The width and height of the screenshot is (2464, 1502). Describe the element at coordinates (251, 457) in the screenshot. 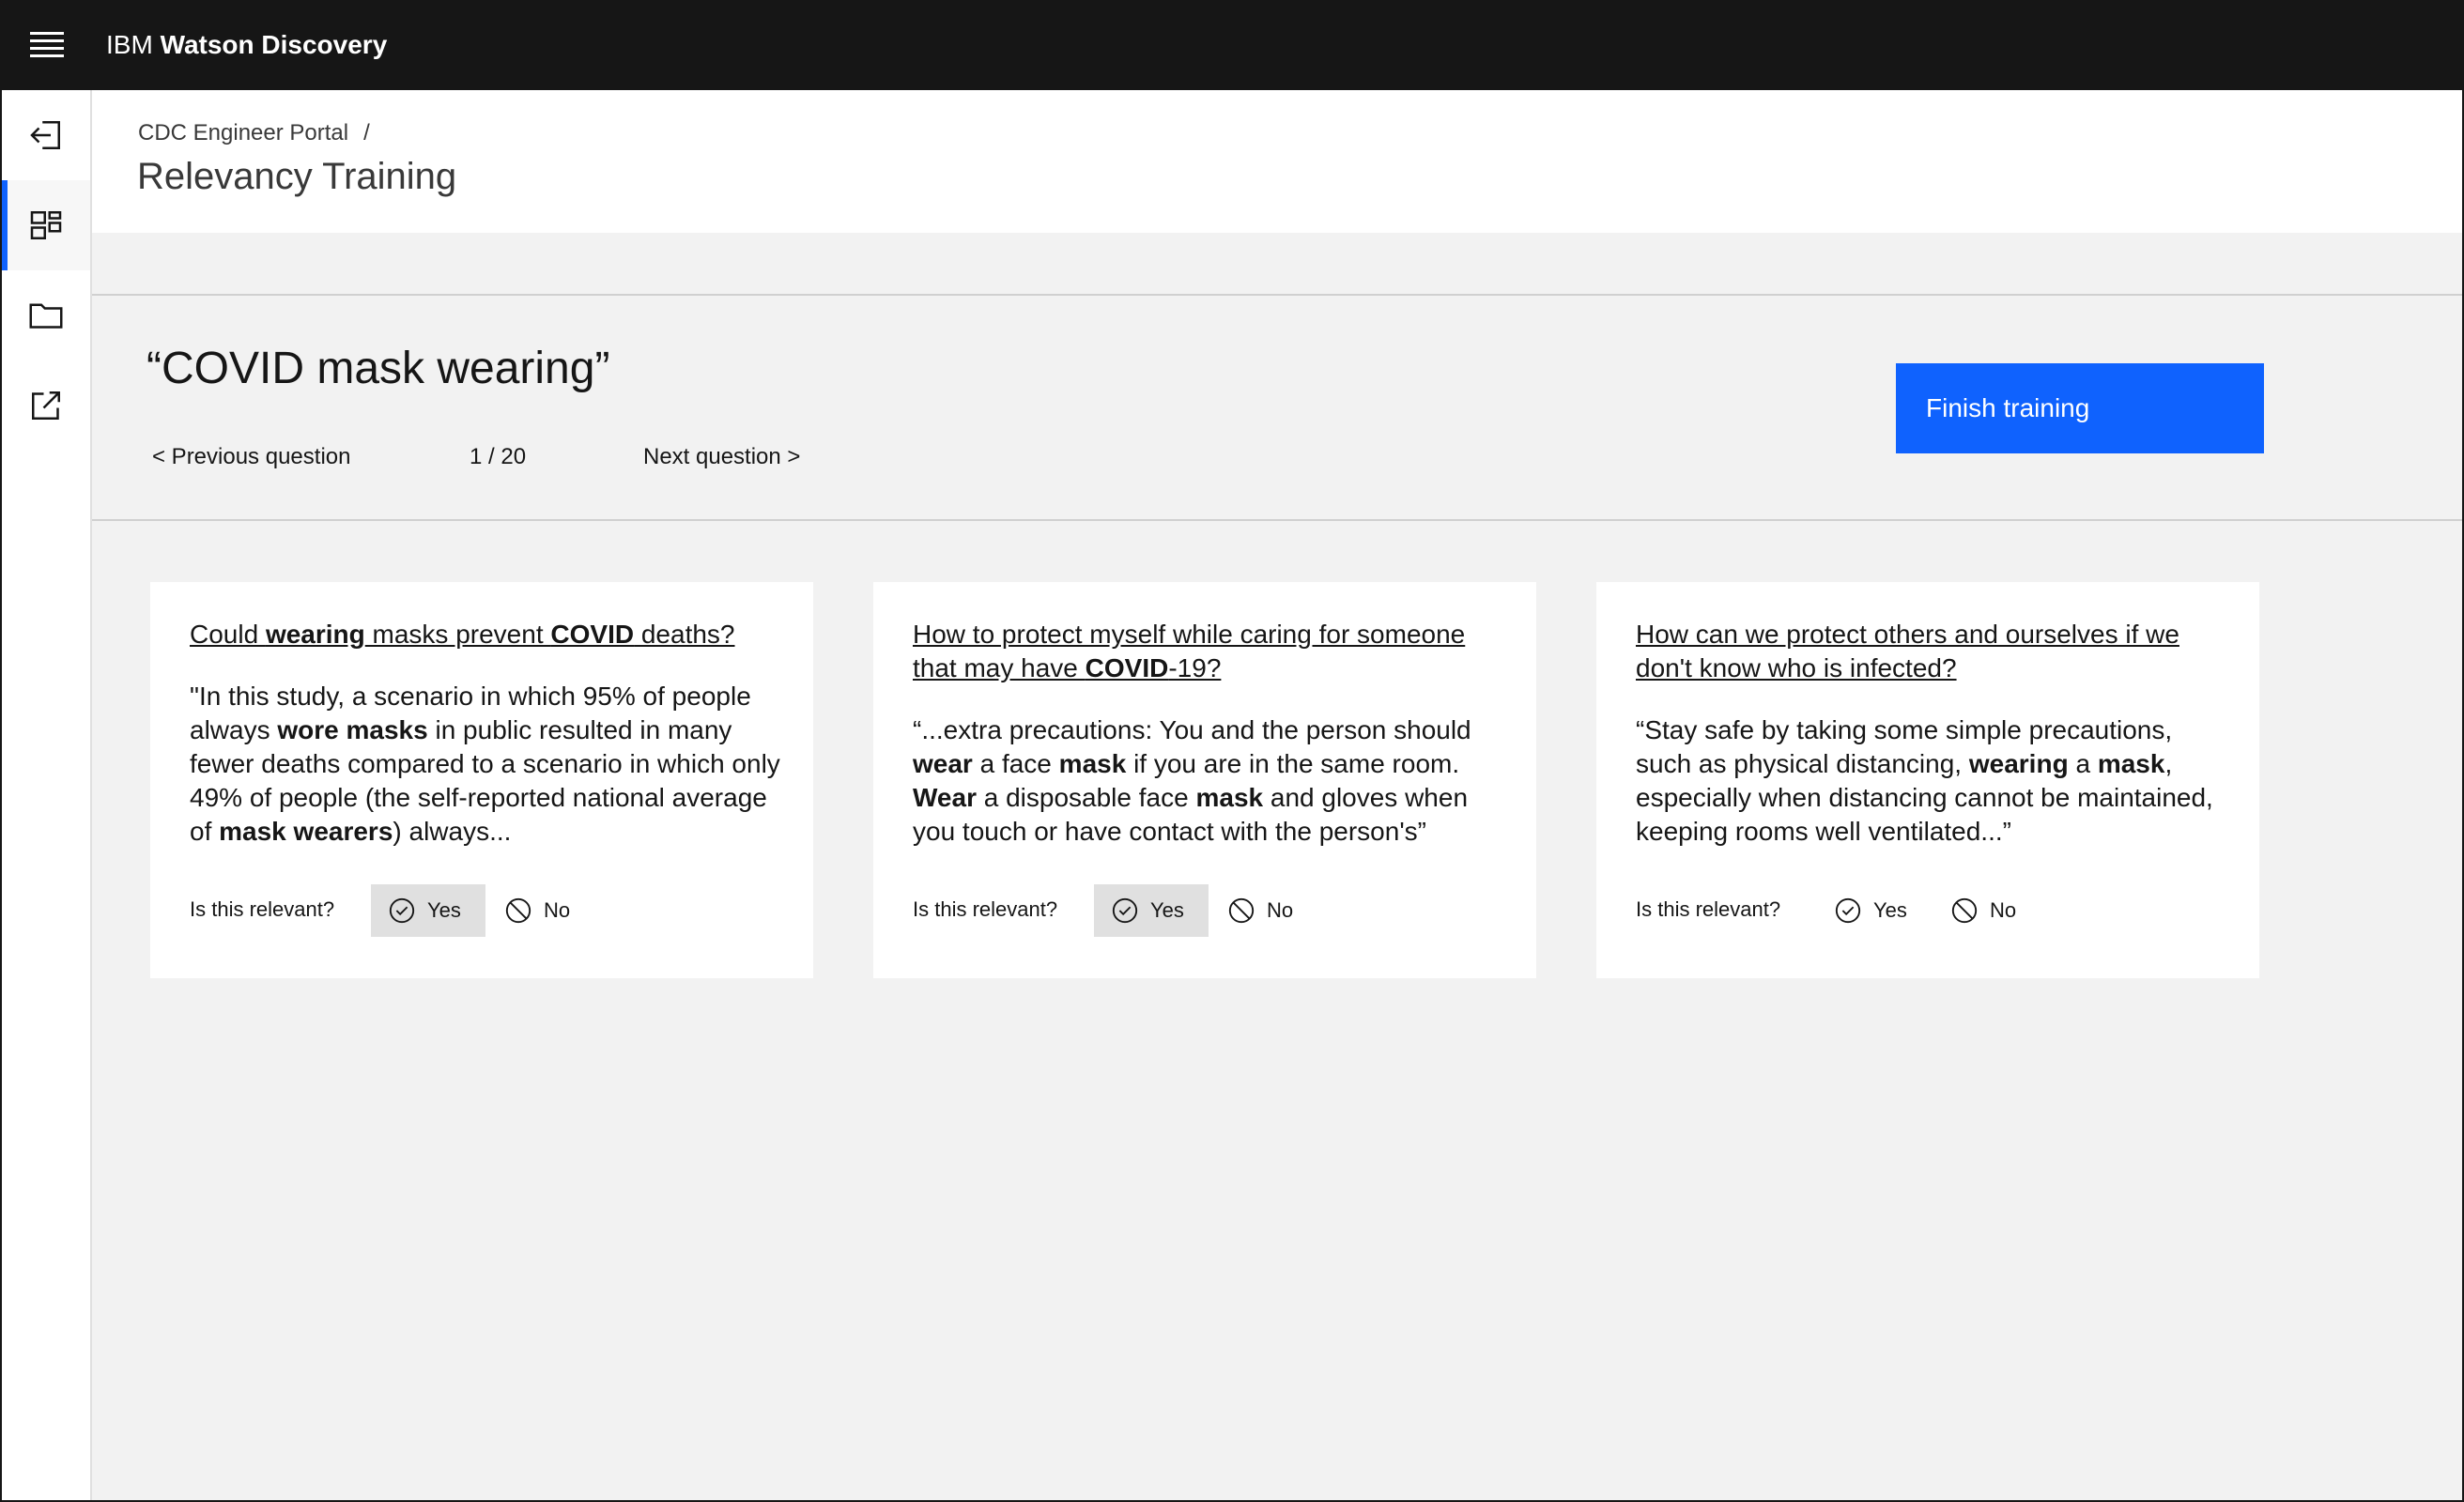

I see `previous-question-link: < Previous question` at that location.